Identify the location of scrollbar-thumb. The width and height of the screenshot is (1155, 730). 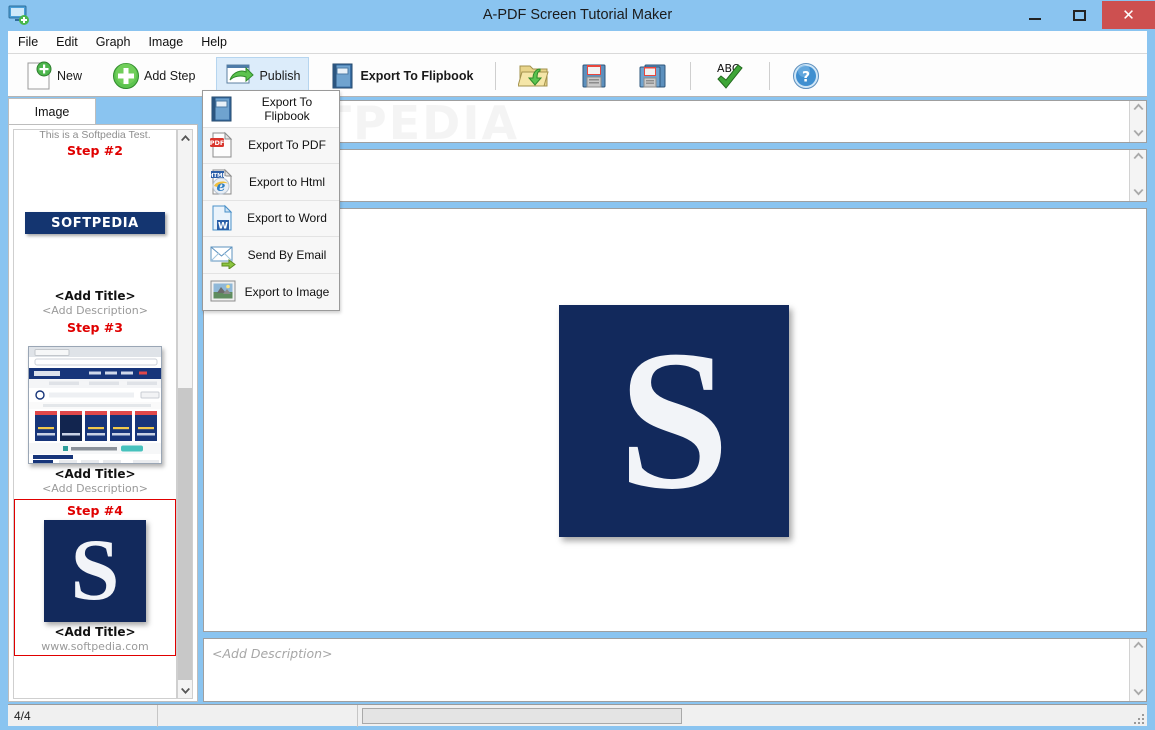
(185, 534).